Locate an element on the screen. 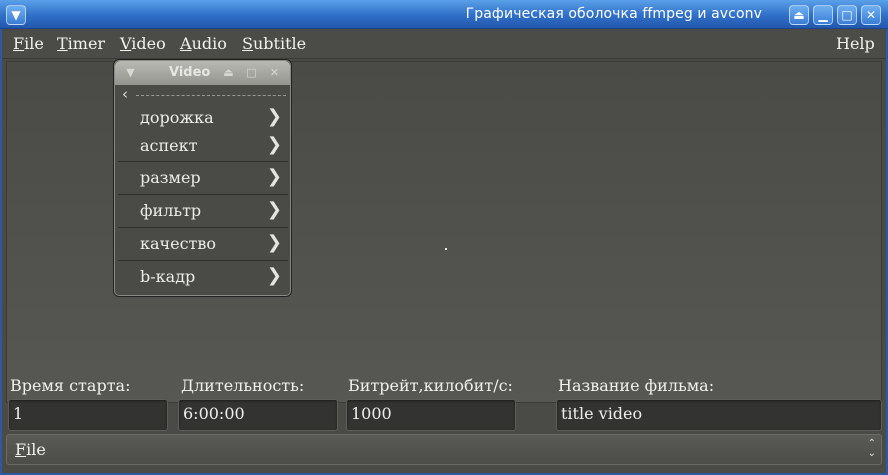 The height and width of the screenshot is (475, 888). duration-input: 6:00:00 is located at coordinates (258, 415).